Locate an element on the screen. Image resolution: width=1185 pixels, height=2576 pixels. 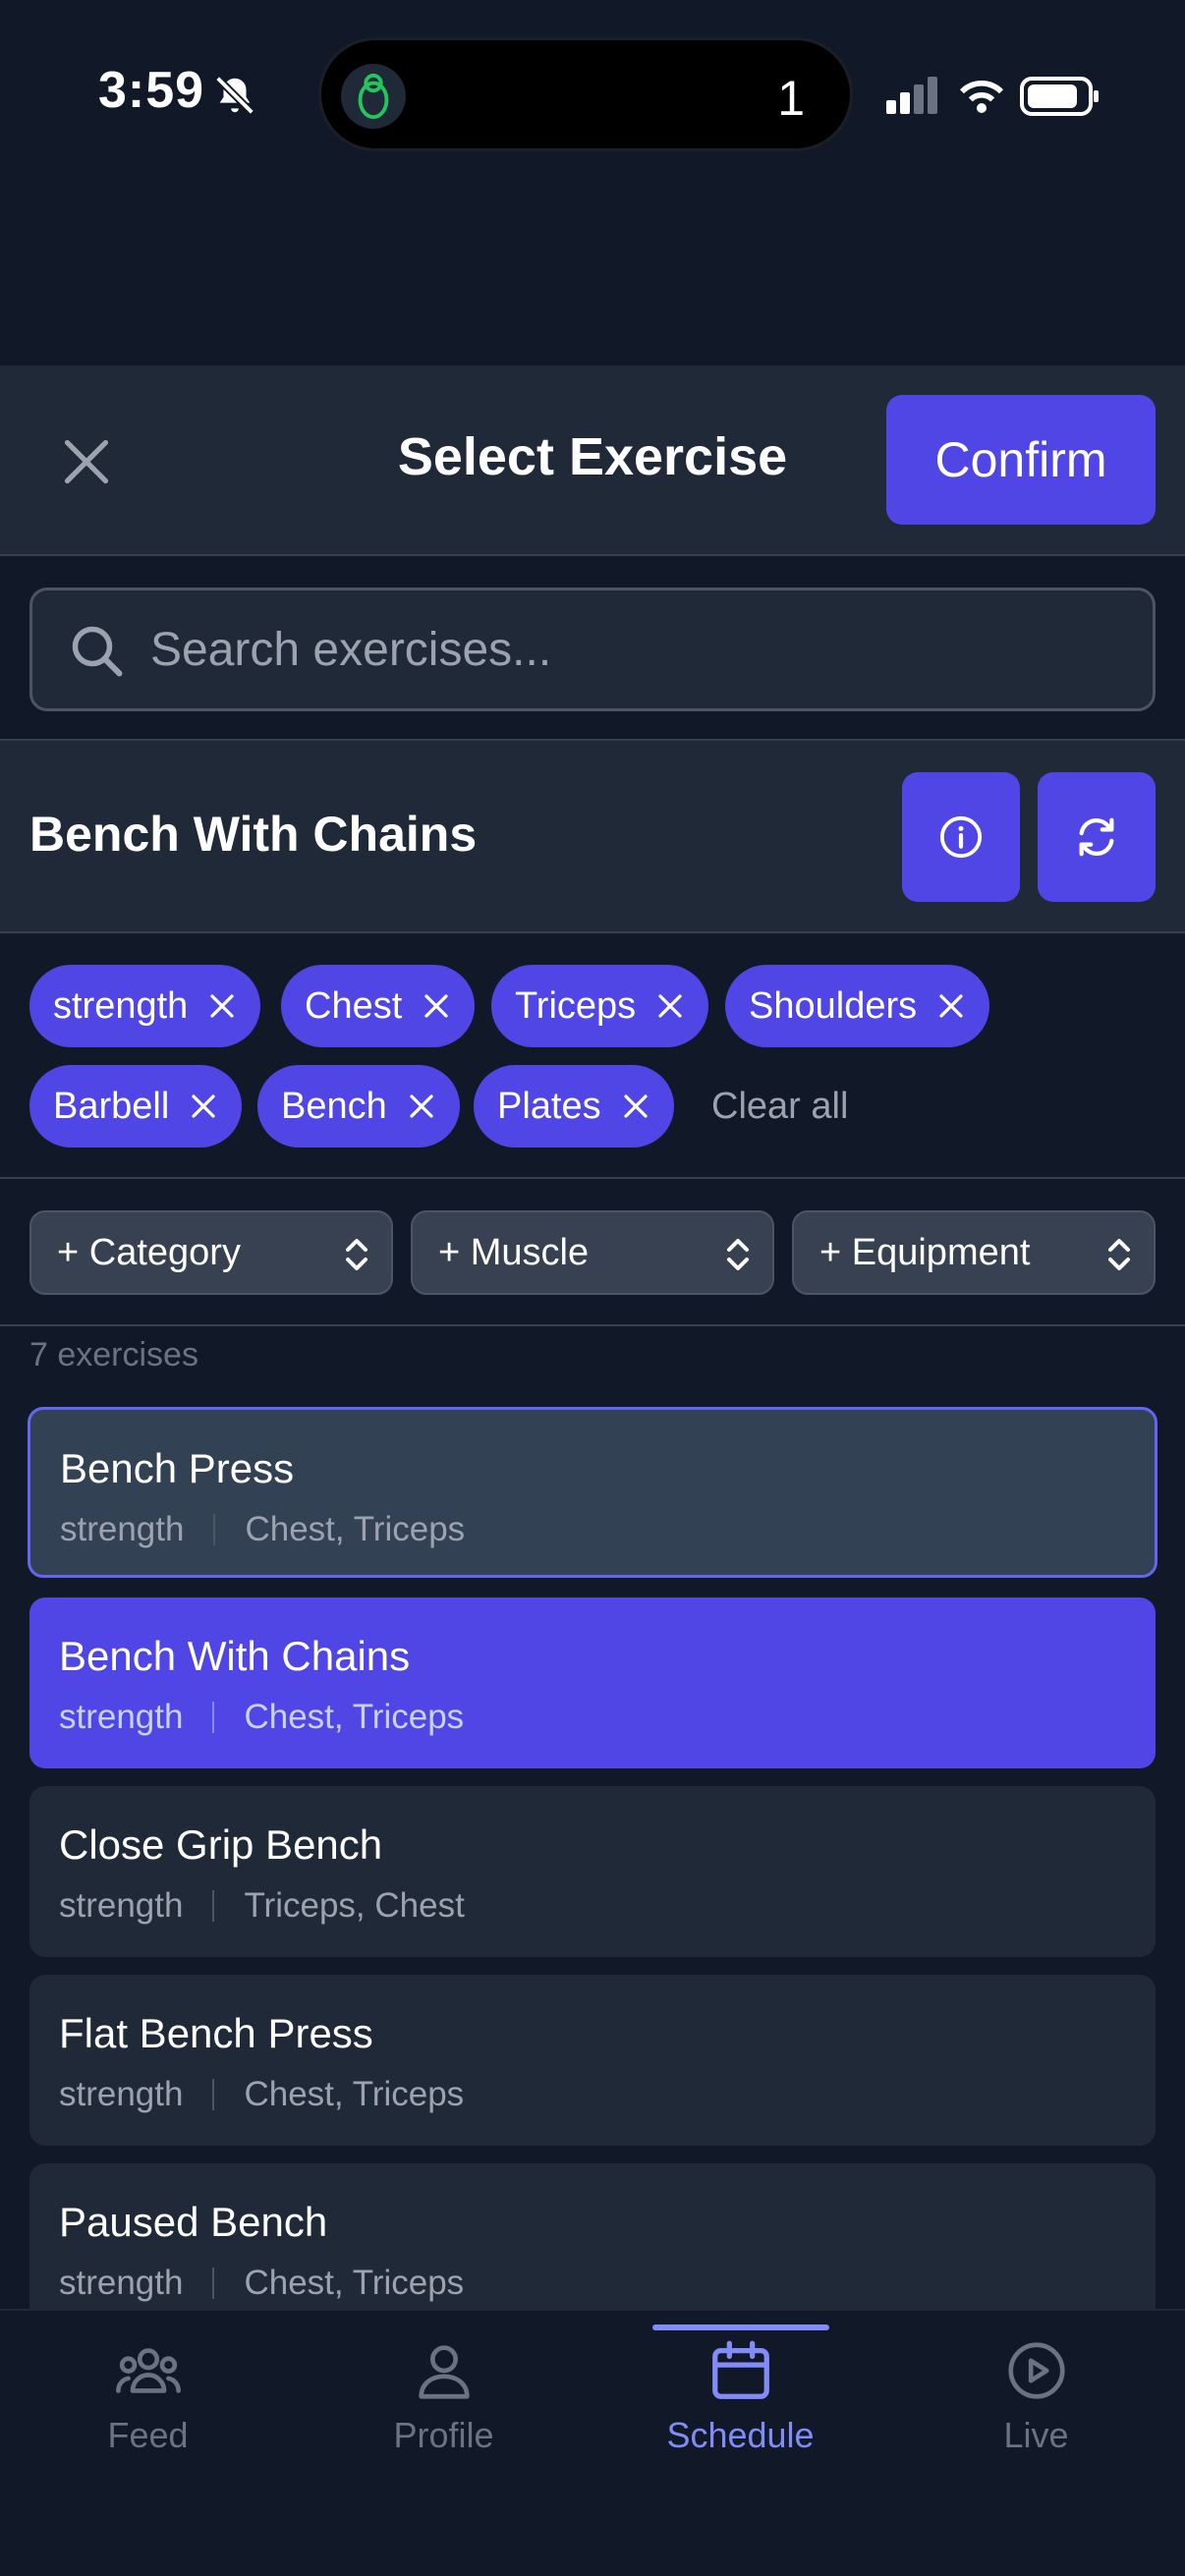
refresh-icon is located at coordinates (1096, 837).